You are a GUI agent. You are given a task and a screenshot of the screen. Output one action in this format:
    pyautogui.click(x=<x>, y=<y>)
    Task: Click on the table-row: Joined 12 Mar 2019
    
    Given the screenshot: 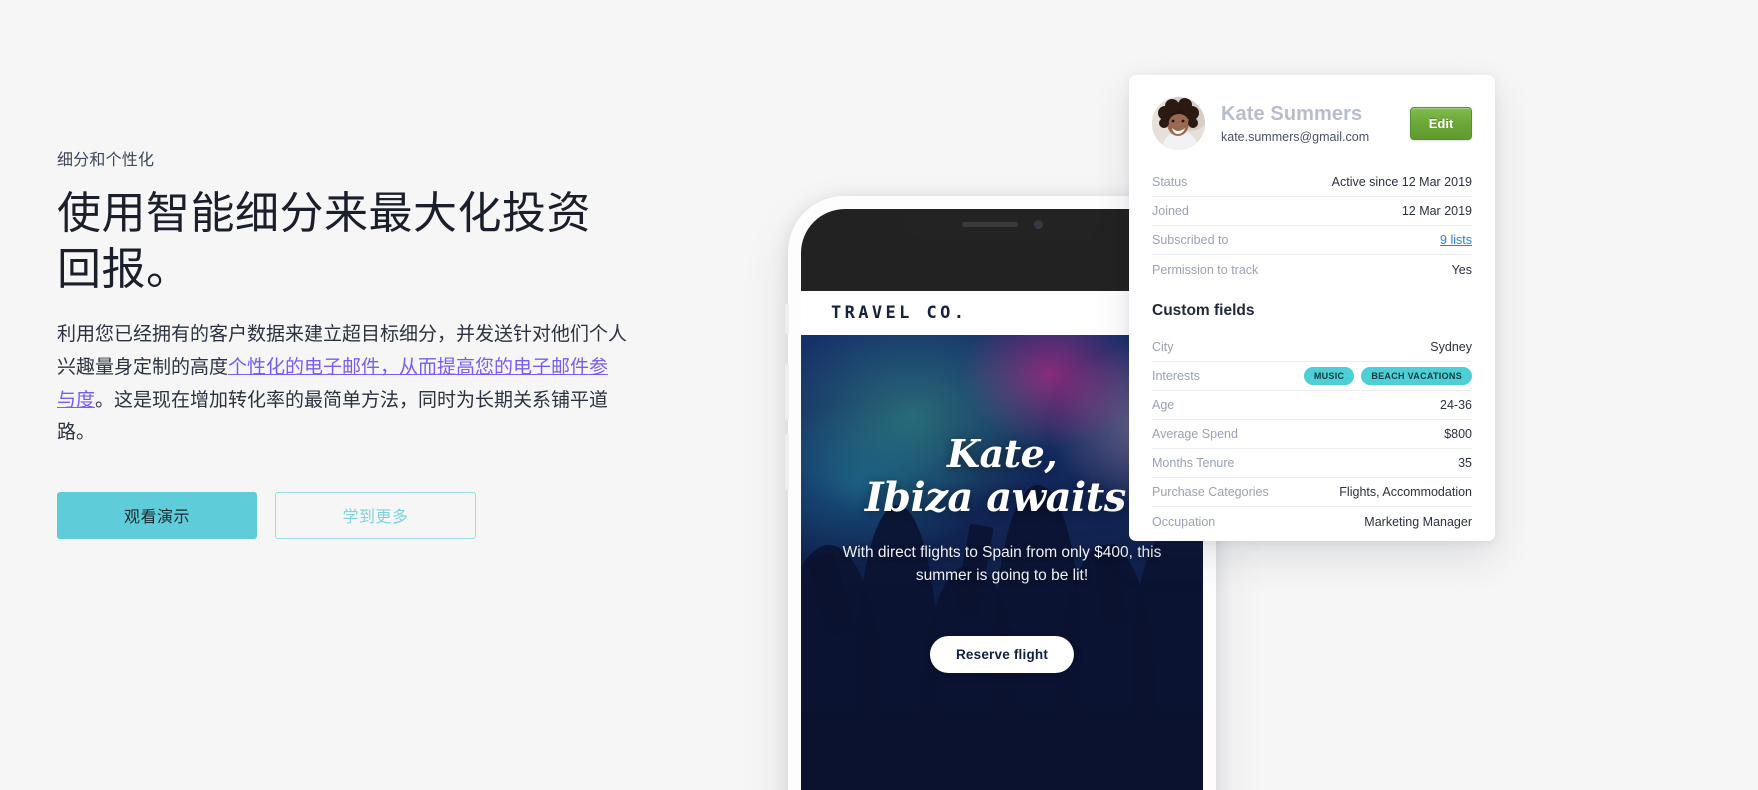 What is the action you would take?
    pyautogui.click(x=1312, y=211)
    